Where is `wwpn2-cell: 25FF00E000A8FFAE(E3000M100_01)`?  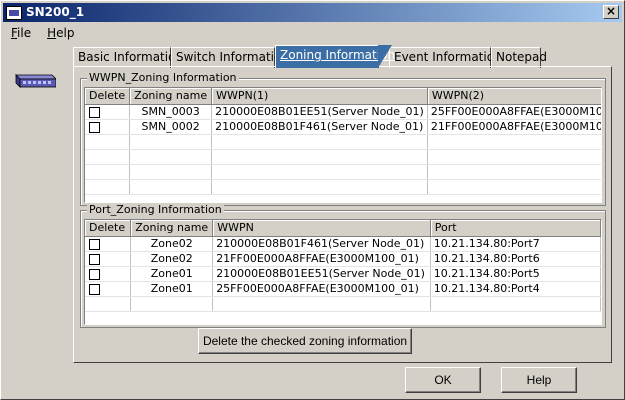 wwpn2-cell: 25FF00E000A8FFAE(E3000M100_01) is located at coordinates (514, 112).